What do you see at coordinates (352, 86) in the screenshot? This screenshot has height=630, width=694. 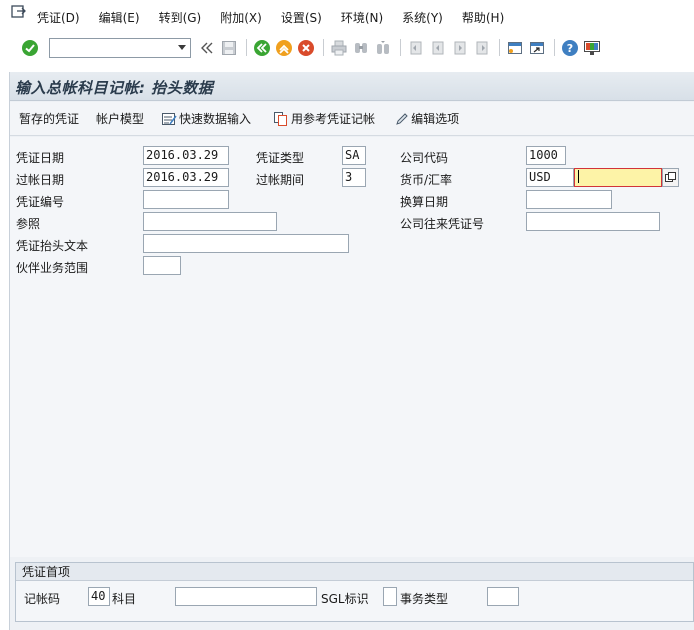 I see `screen-titlebar: 输入总帐科目记帐: 抬头数据` at bounding box center [352, 86].